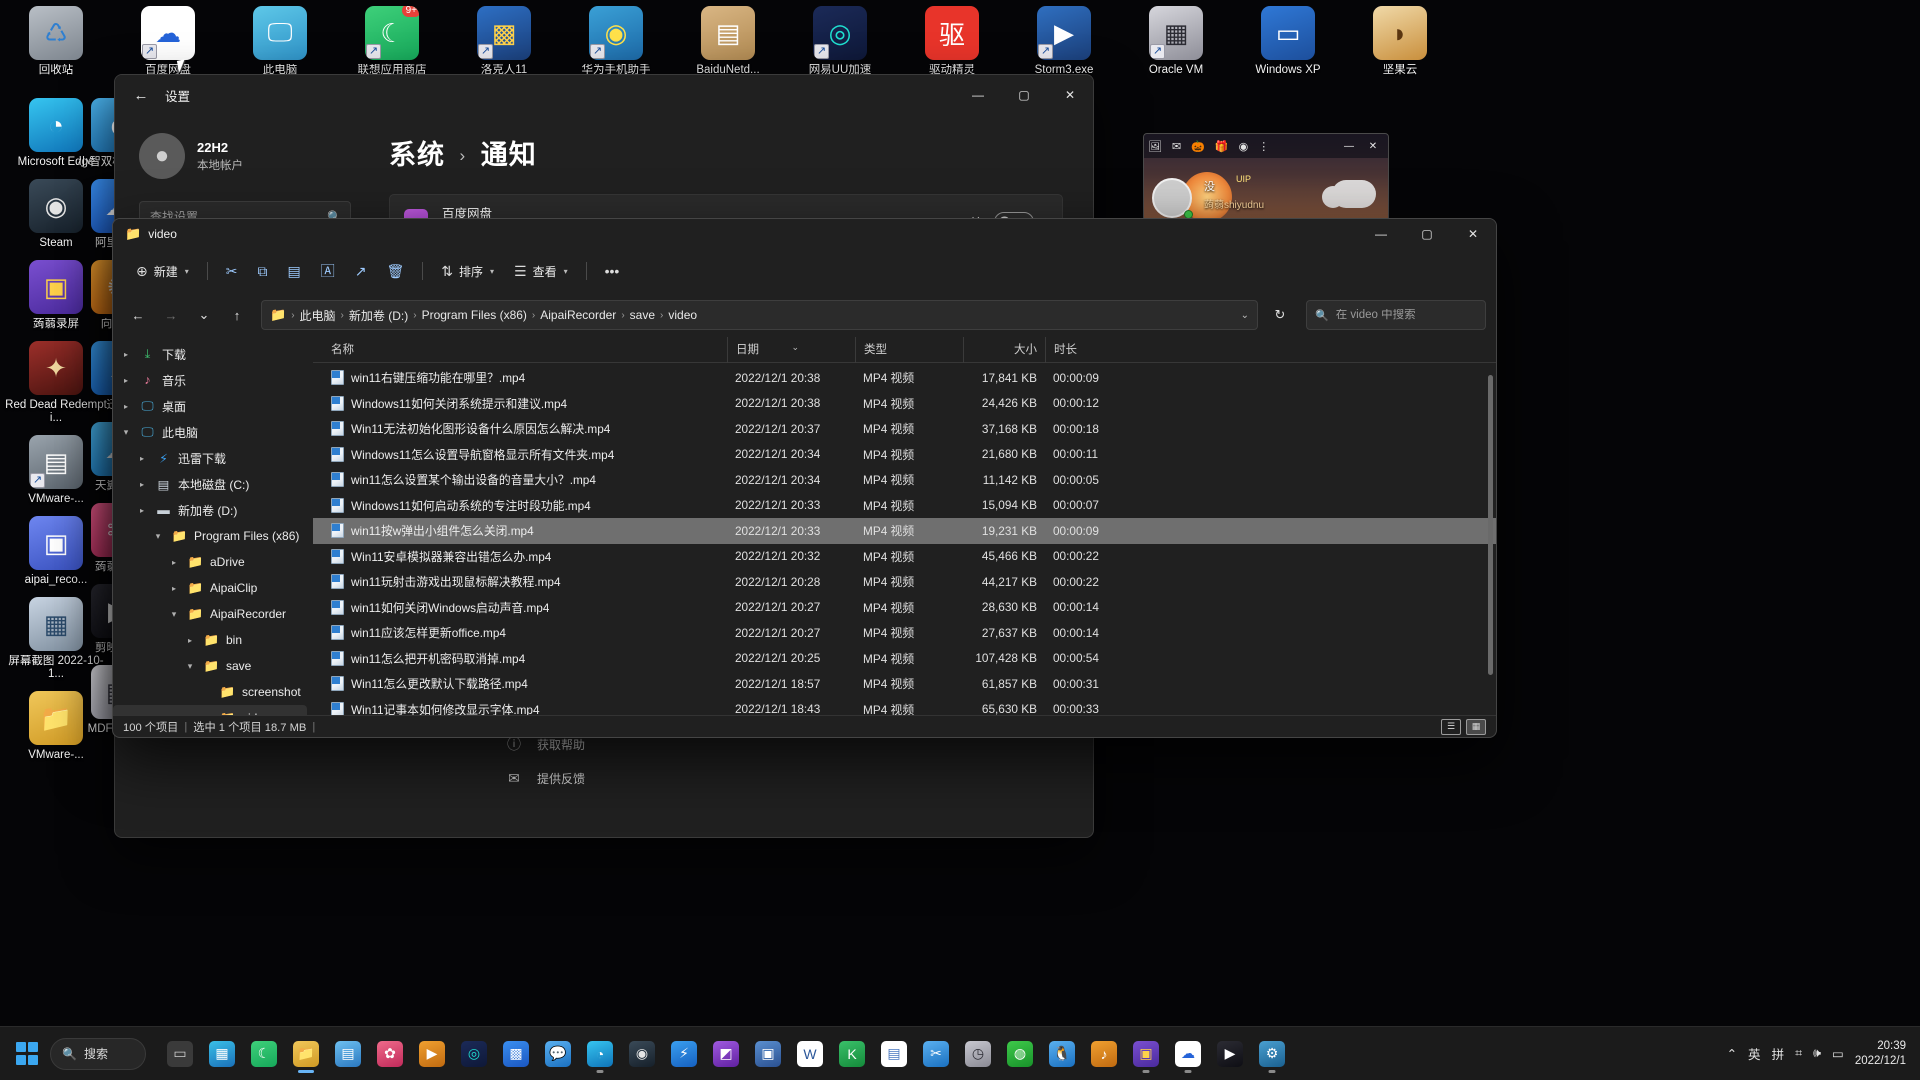 This screenshot has width=1920, height=1080. What do you see at coordinates (306, 1054) in the screenshot?
I see `taskbar-file-explorer-button: 📁` at bounding box center [306, 1054].